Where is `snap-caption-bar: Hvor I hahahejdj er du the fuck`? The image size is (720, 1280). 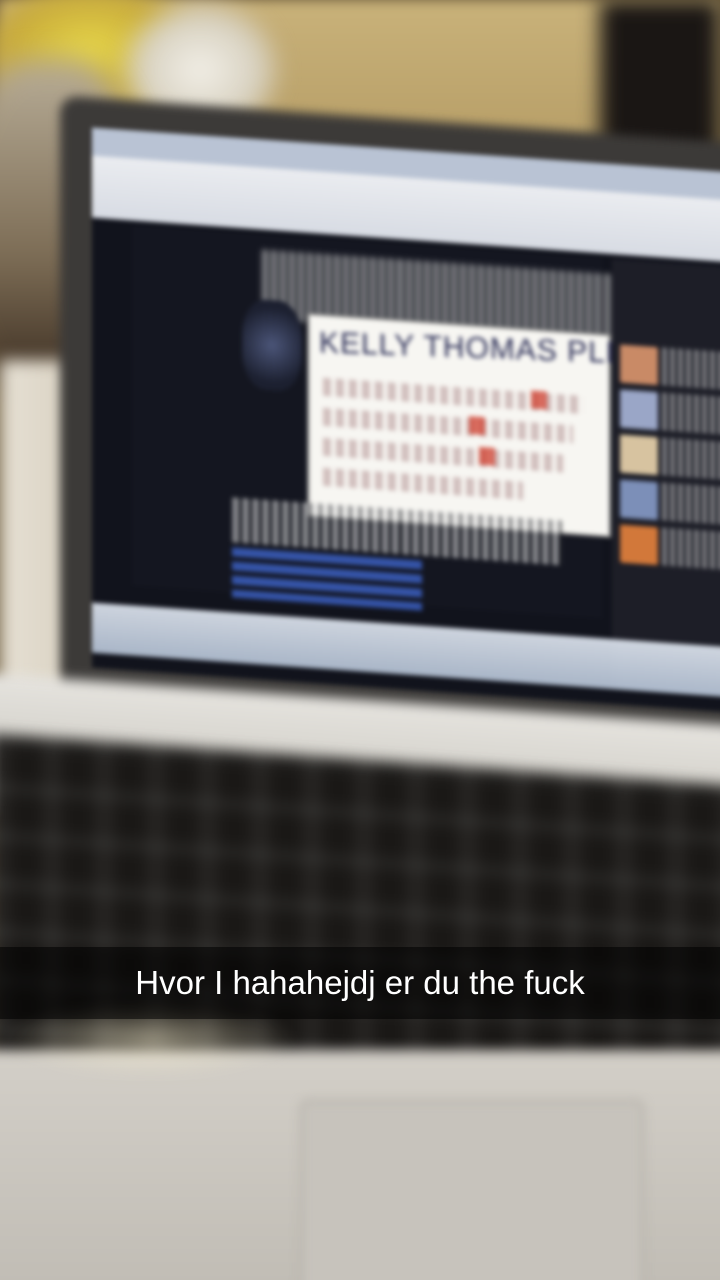 snap-caption-bar: Hvor I hahahejdj er du the fuck is located at coordinates (360, 983).